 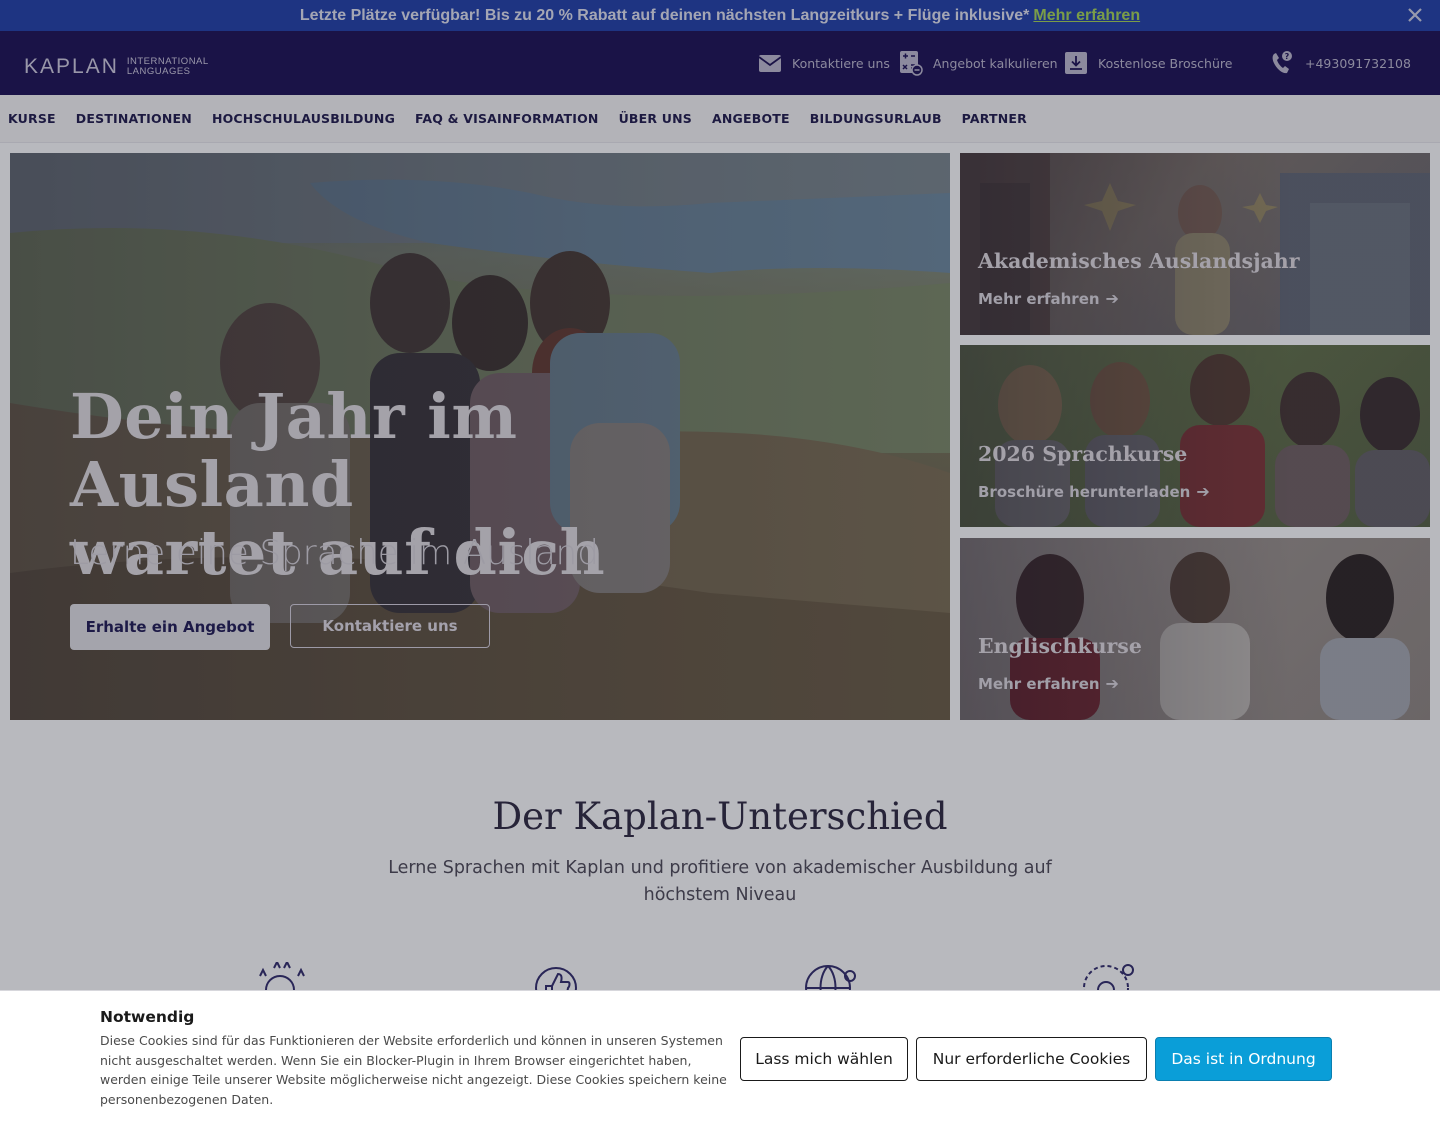 I want to click on logo-subtitle: INTERNATIONAL LANGUAGES, so click(x=167, y=66).